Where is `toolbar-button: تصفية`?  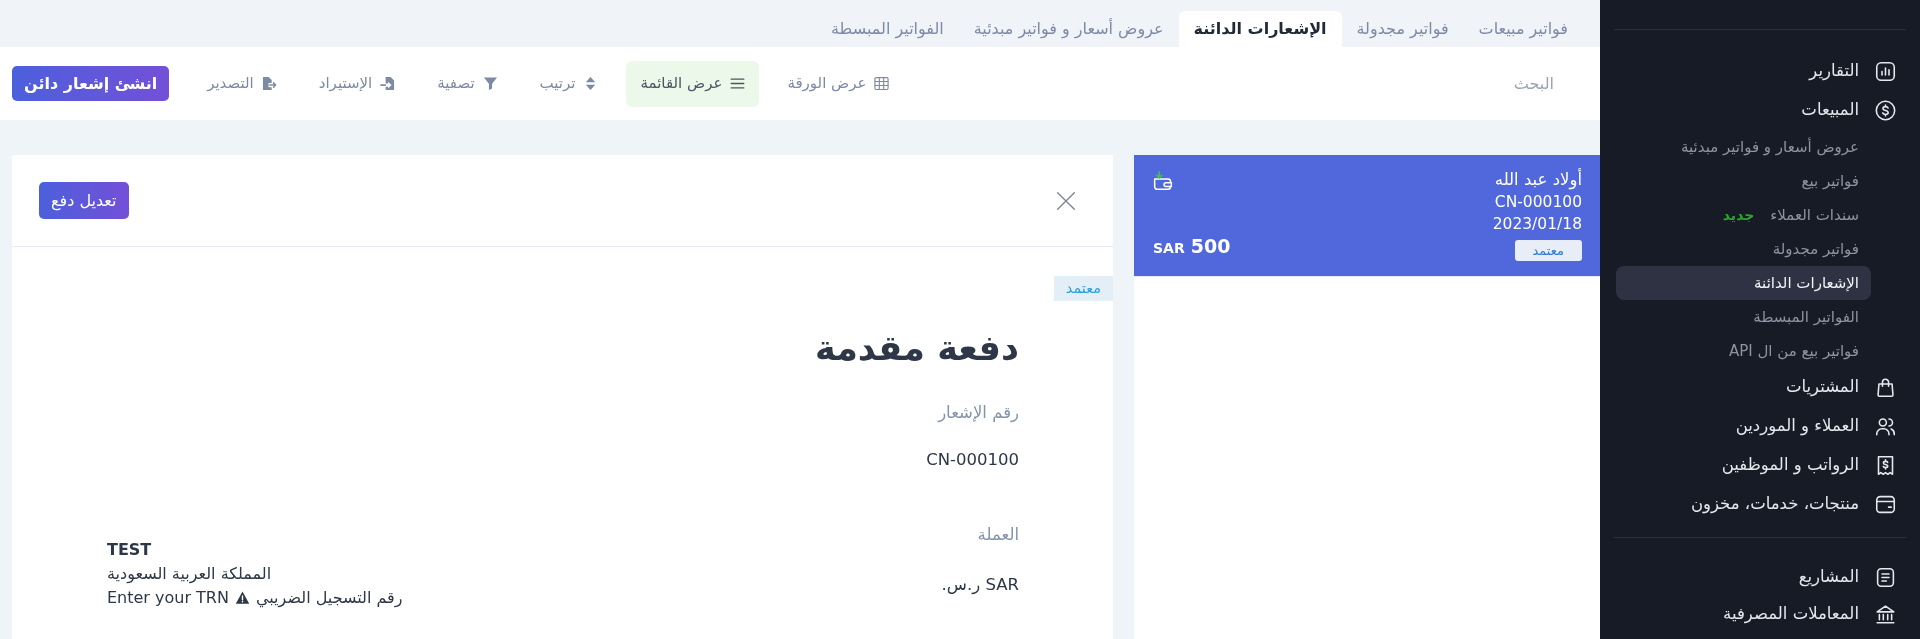 toolbar-button: تصفية is located at coordinates (467, 83).